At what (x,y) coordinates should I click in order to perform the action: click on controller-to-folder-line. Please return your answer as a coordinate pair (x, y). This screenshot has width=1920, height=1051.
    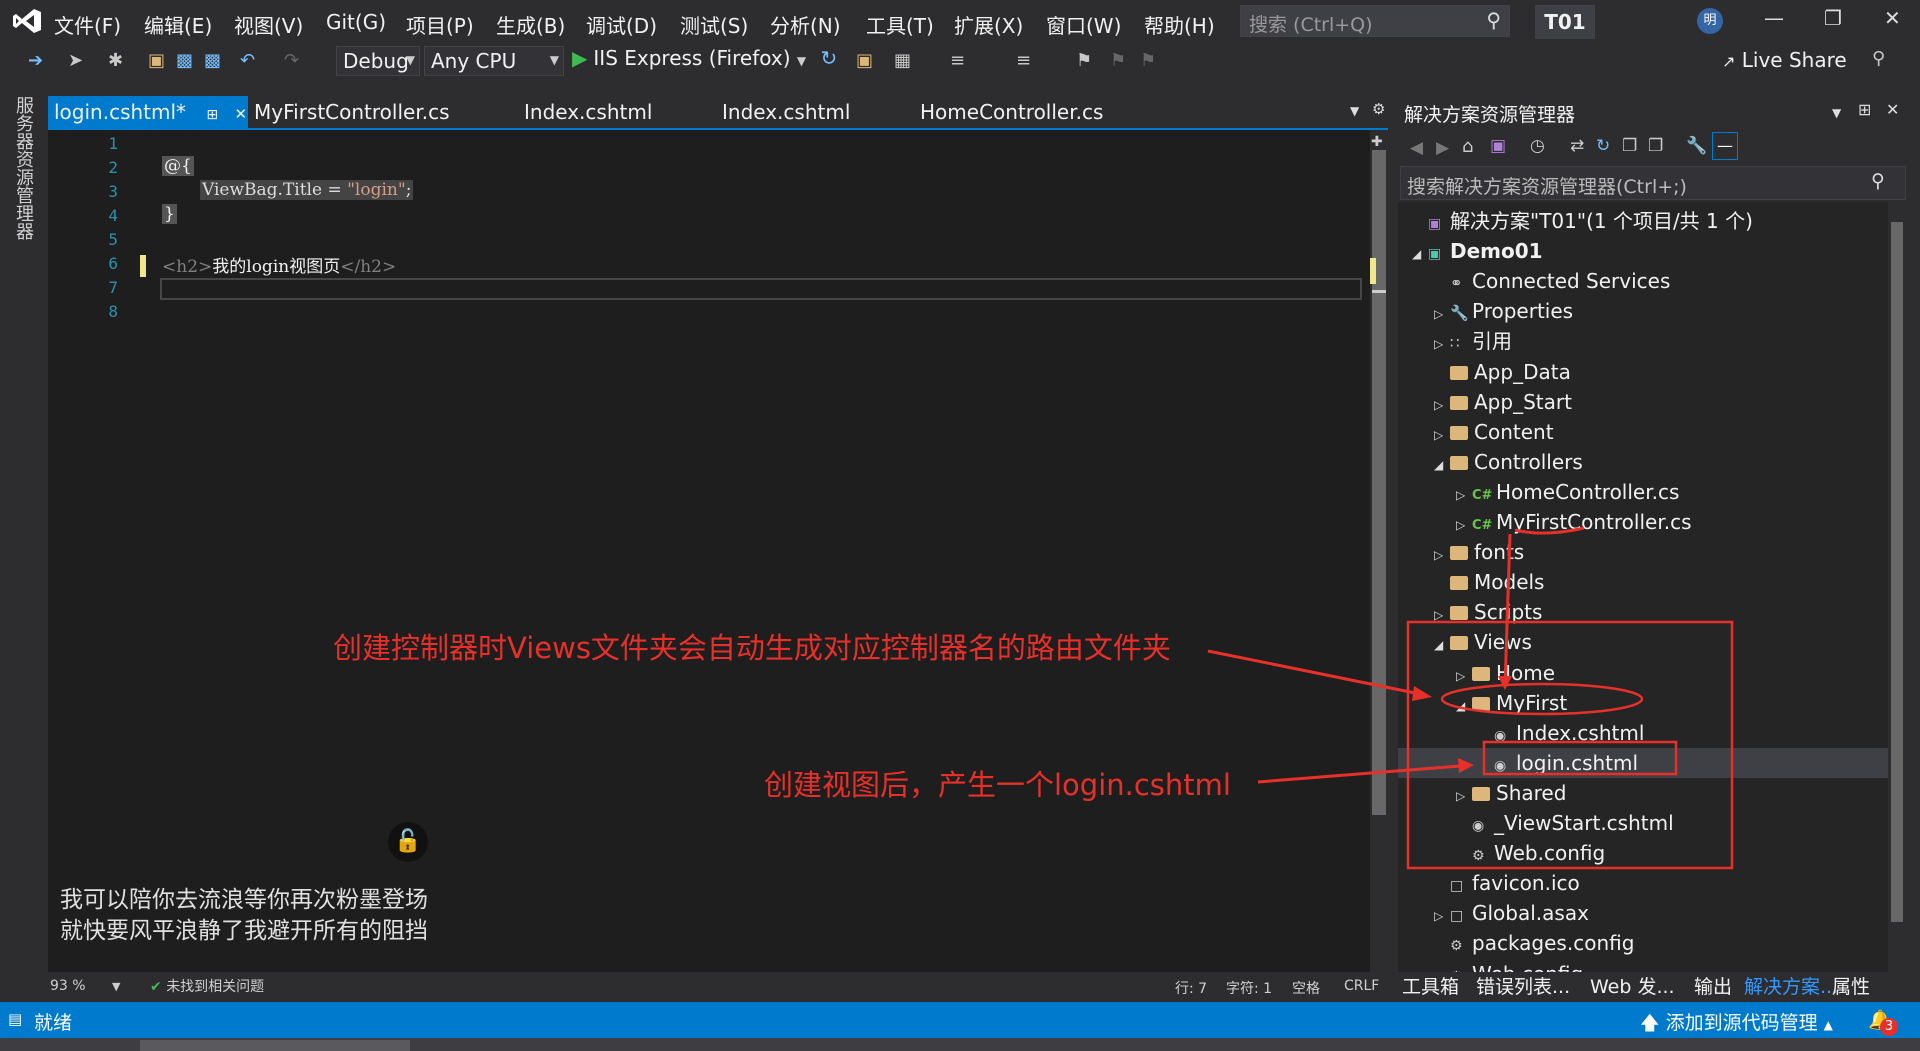
    Looking at the image, I should click on (1507, 610).